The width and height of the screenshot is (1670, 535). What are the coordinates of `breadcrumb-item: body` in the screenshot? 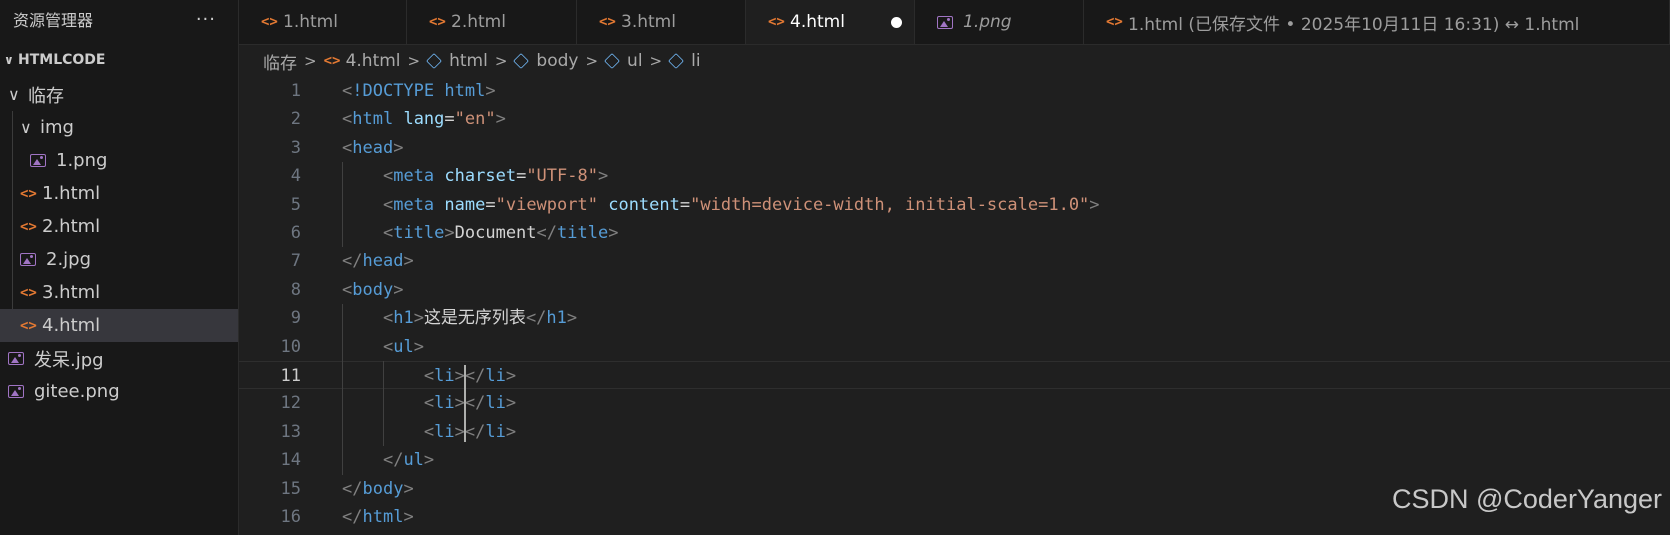 It's located at (546, 61).